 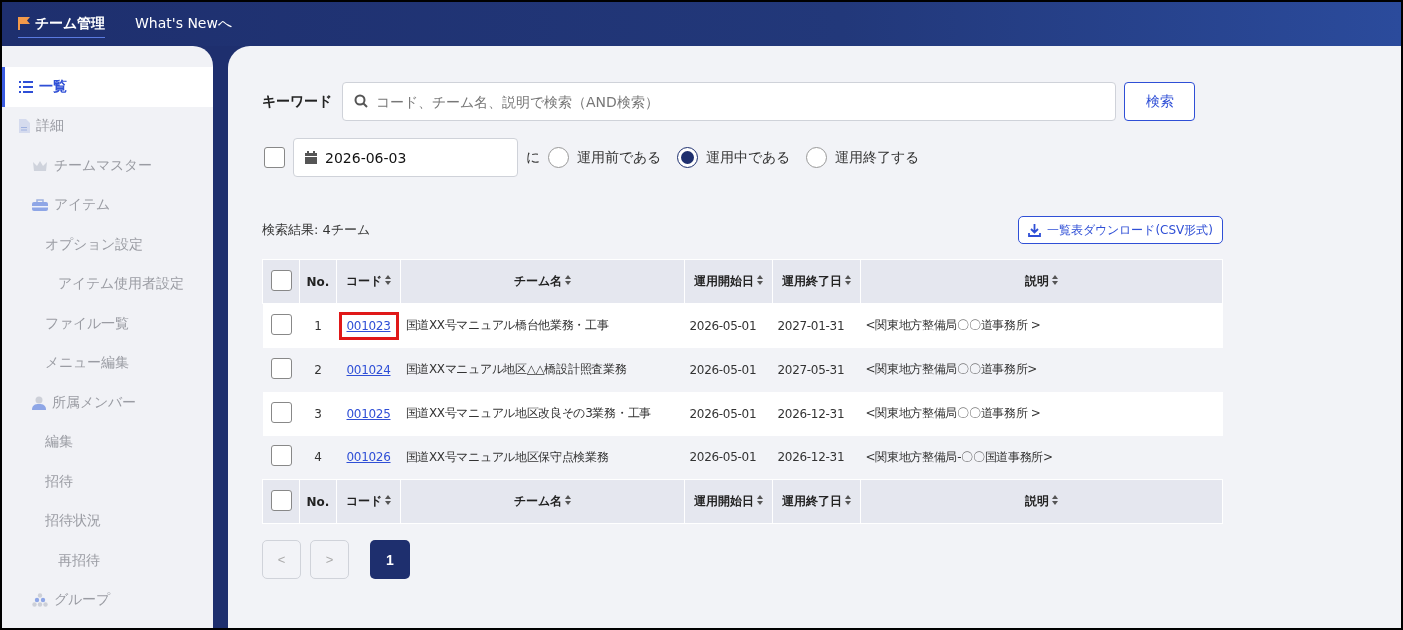 What do you see at coordinates (24, 126) in the screenshot?
I see `document-icon` at bounding box center [24, 126].